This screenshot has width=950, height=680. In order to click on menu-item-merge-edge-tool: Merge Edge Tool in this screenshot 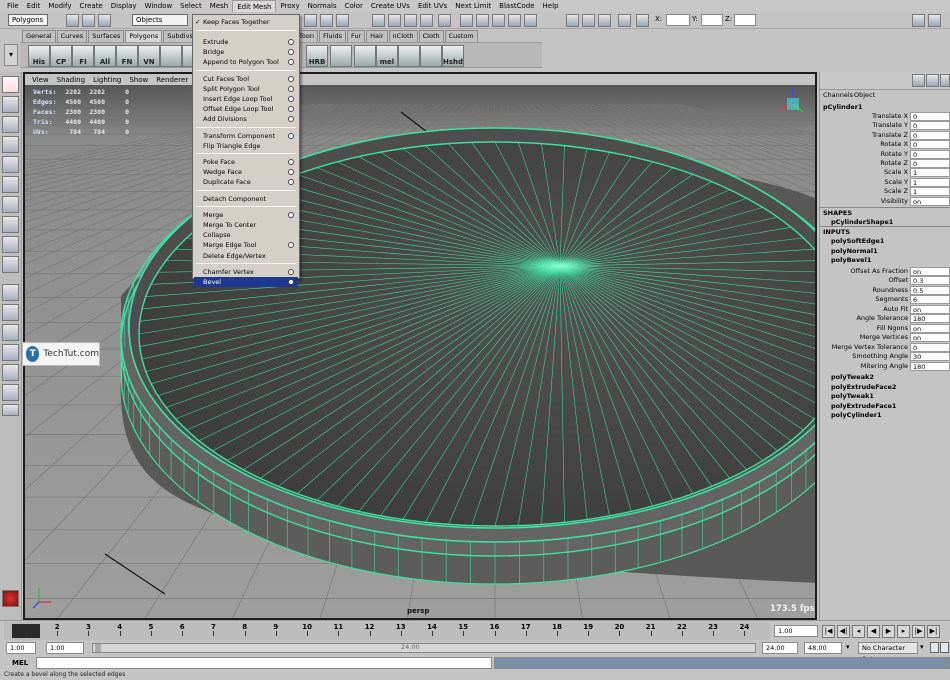, I will do `click(246, 245)`.